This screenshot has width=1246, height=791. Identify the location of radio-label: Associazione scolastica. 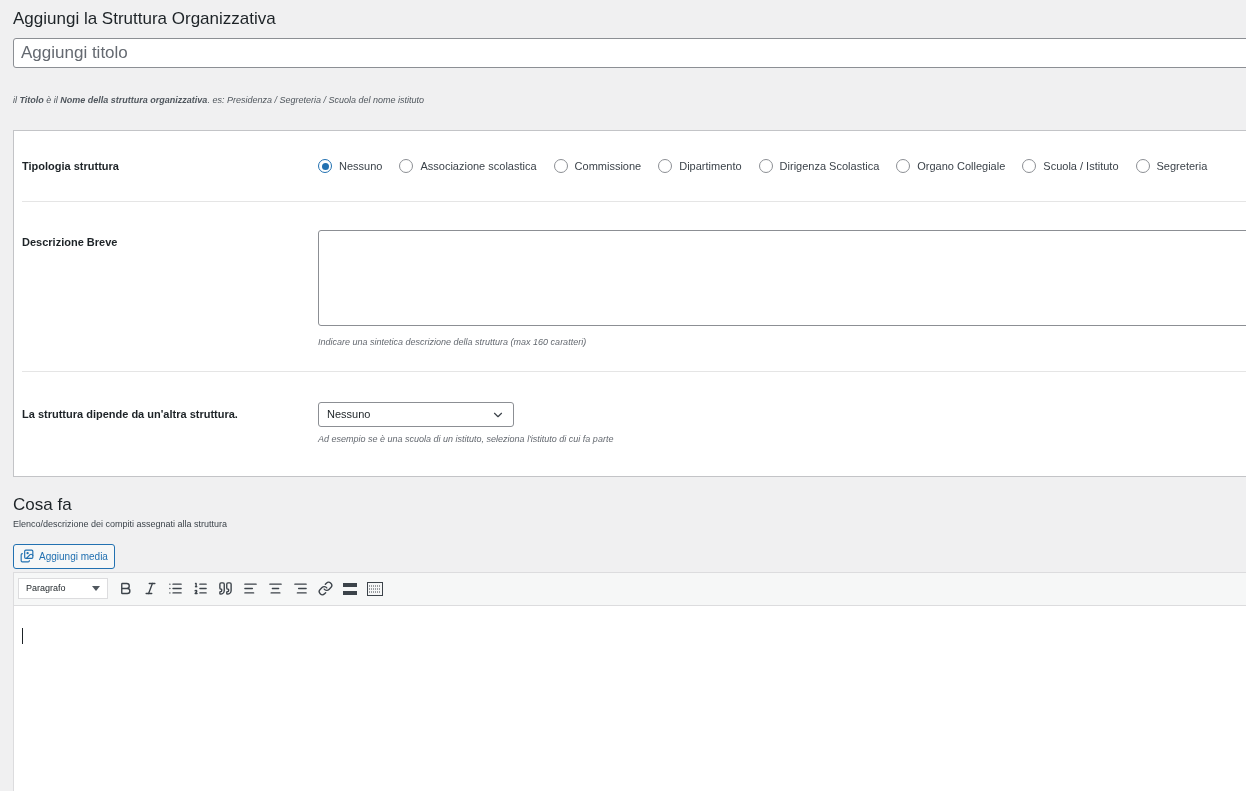
(478, 166).